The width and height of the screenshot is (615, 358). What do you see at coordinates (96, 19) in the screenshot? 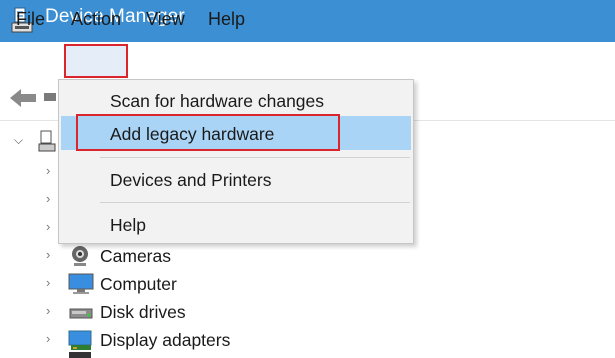
I see `menu-action: Action` at bounding box center [96, 19].